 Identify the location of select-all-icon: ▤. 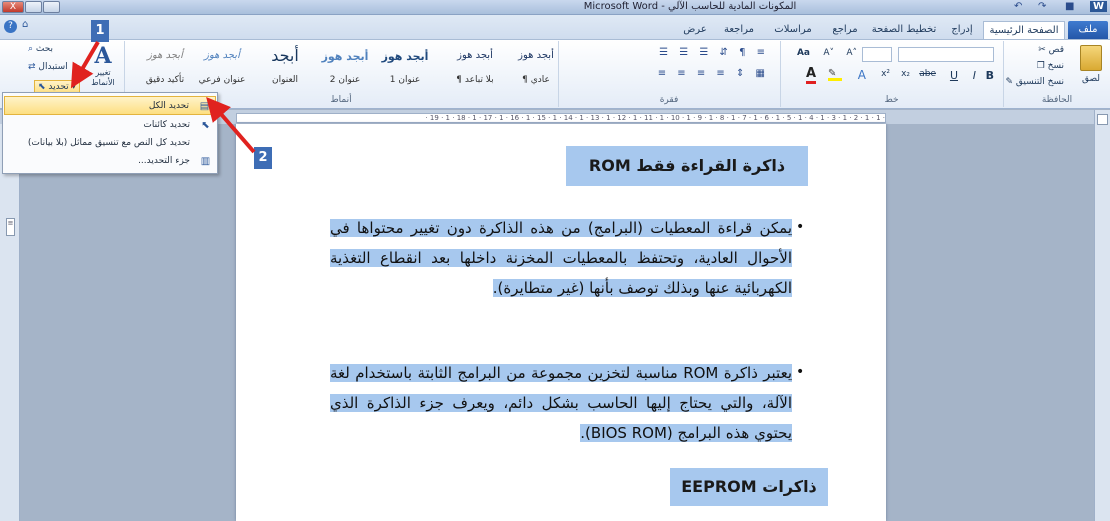
(204, 106).